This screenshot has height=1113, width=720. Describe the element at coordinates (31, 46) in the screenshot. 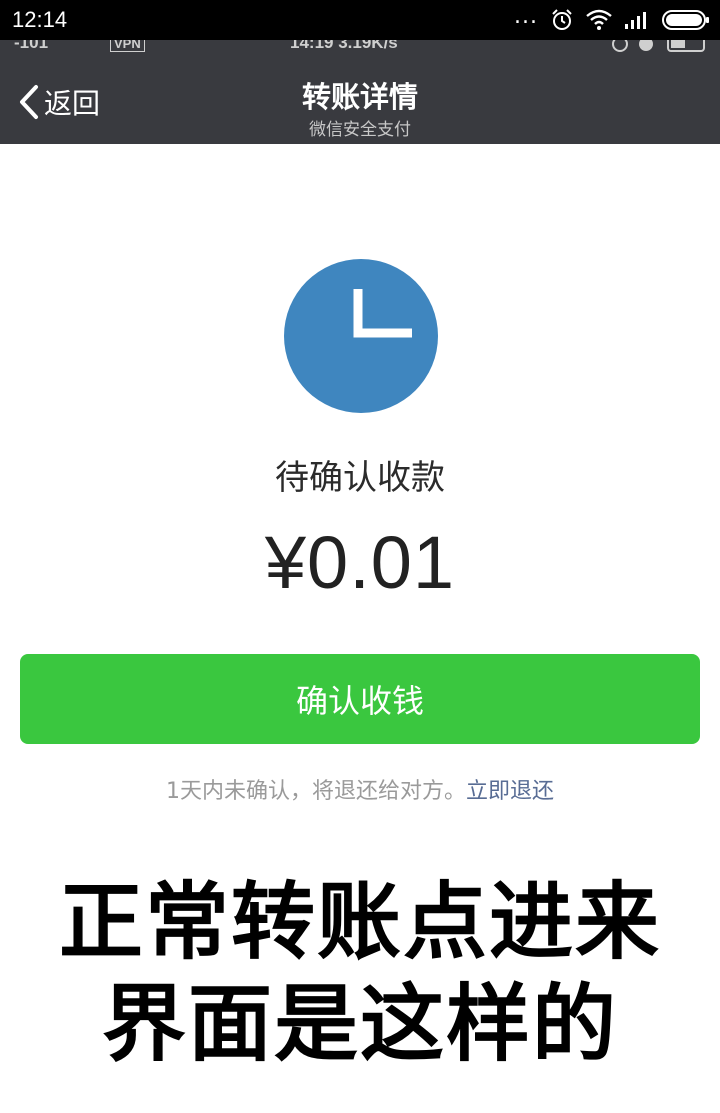

I see `embedded-status-left: -101` at that location.